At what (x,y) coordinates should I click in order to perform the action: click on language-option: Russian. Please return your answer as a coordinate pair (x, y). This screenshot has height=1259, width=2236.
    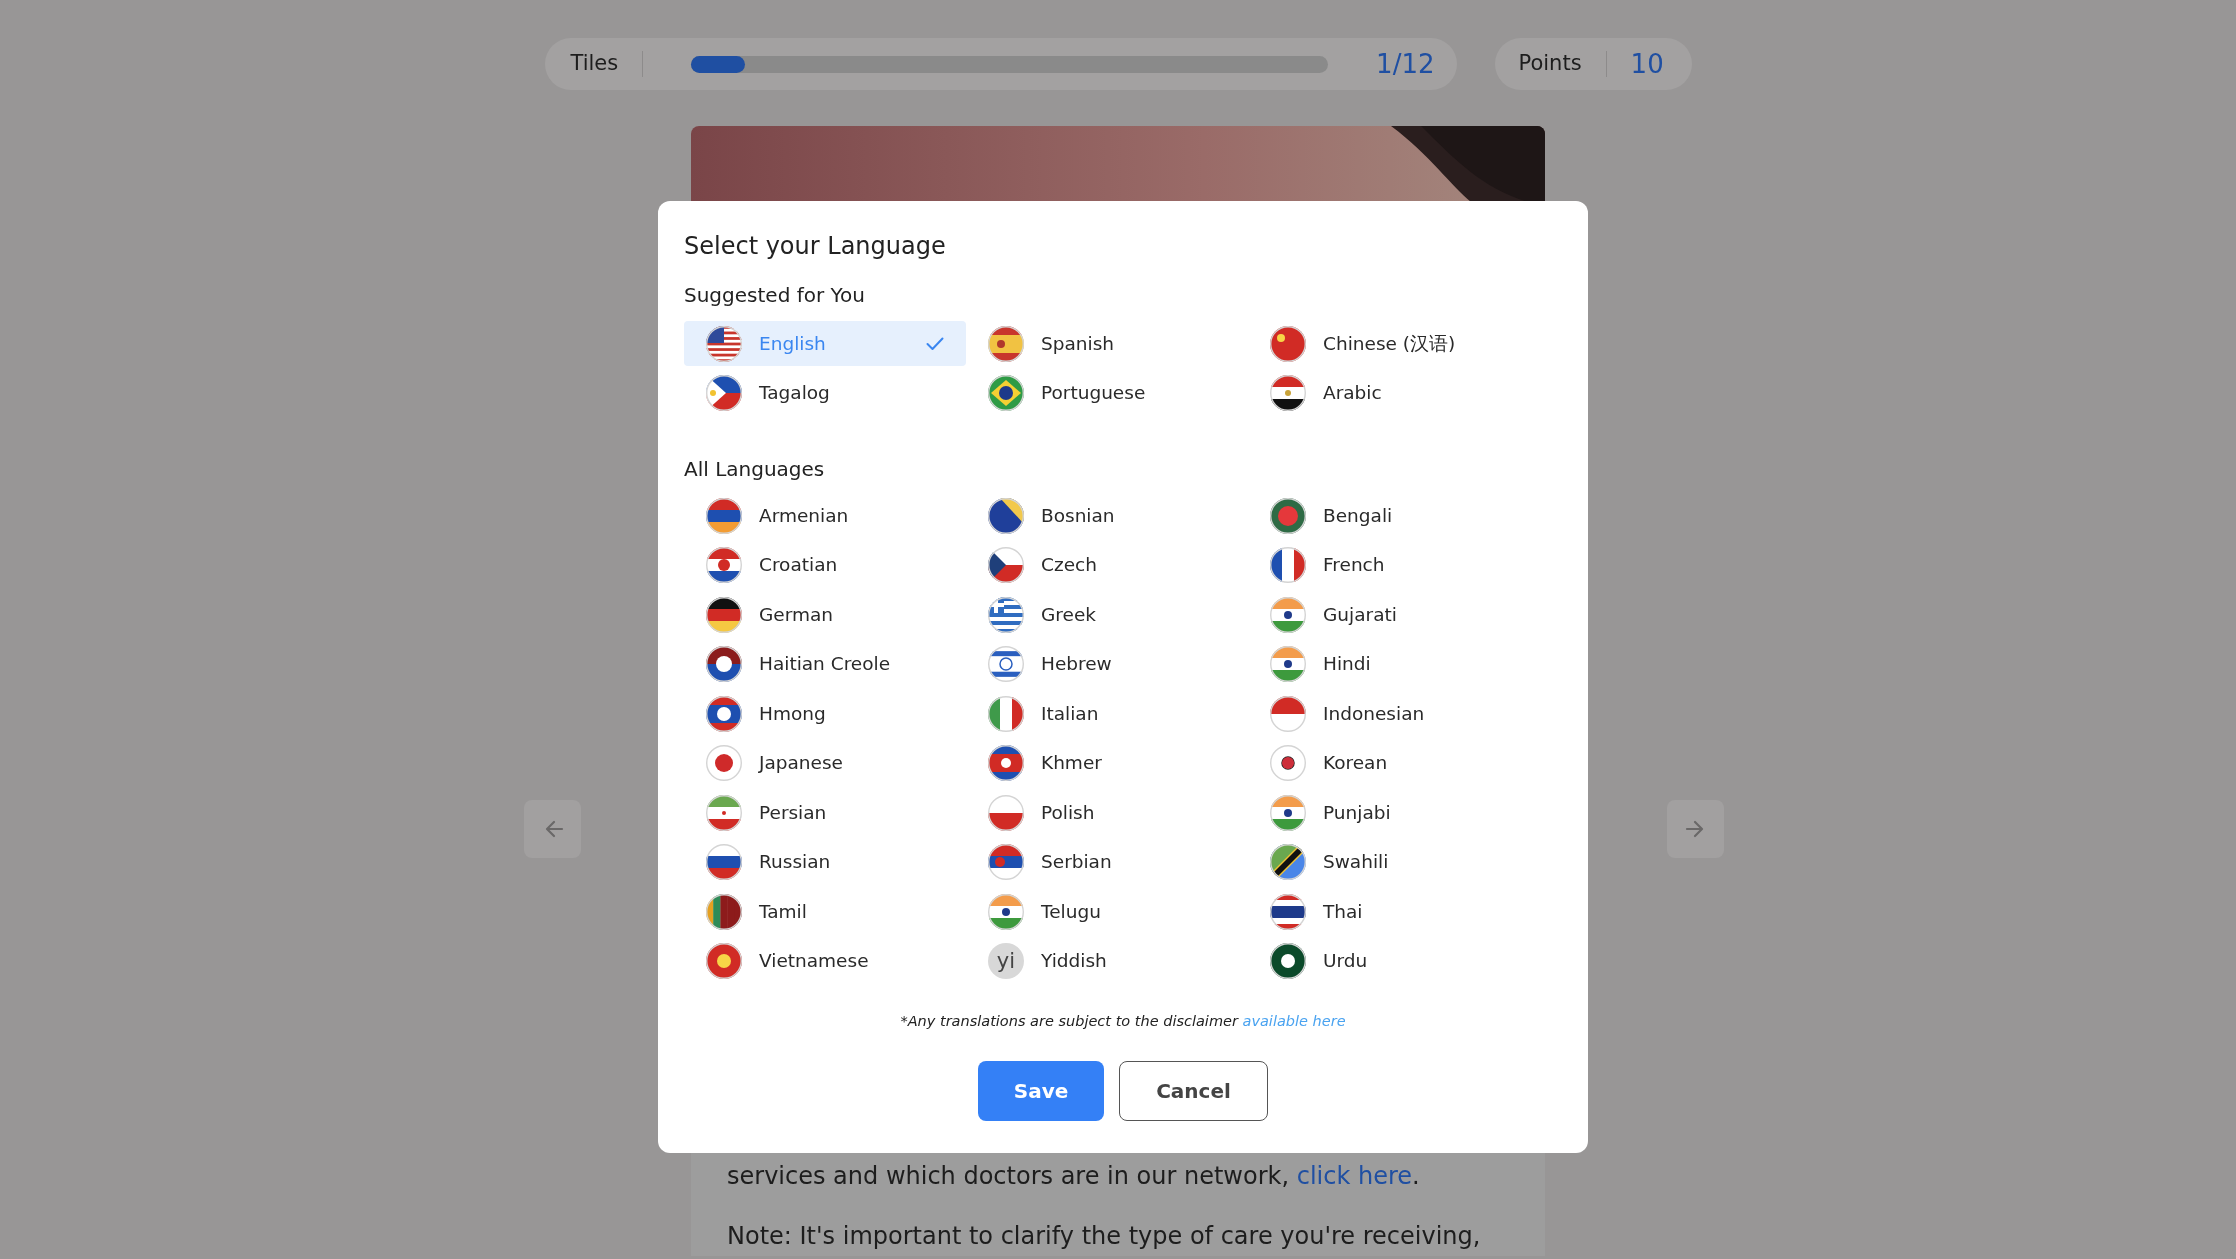
    Looking at the image, I should click on (825, 862).